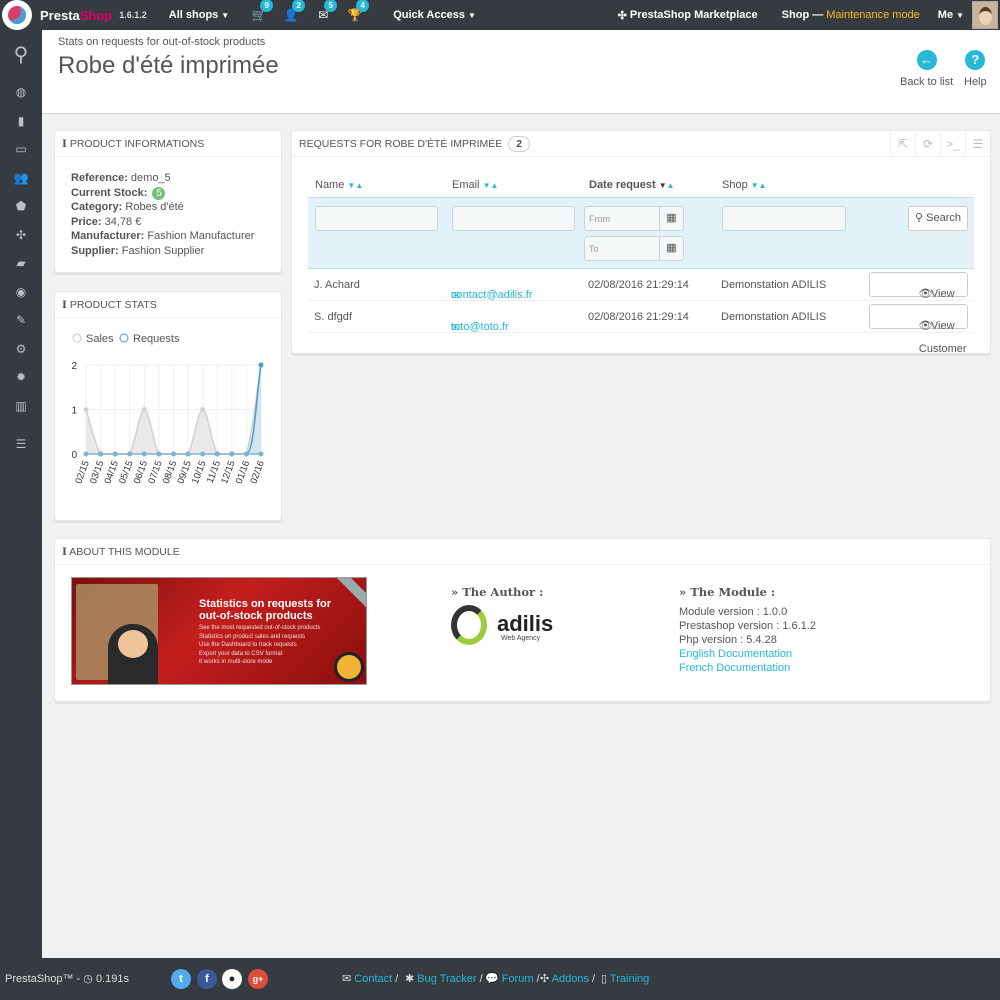 The image size is (1000, 1000). I want to click on column-header-name: Name ▼▲, so click(339, 185).